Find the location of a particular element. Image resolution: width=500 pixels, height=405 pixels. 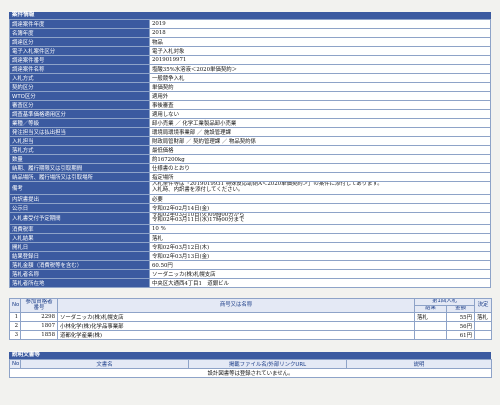

case-info-header: 案件情報 is located at coordinates (250, 15).